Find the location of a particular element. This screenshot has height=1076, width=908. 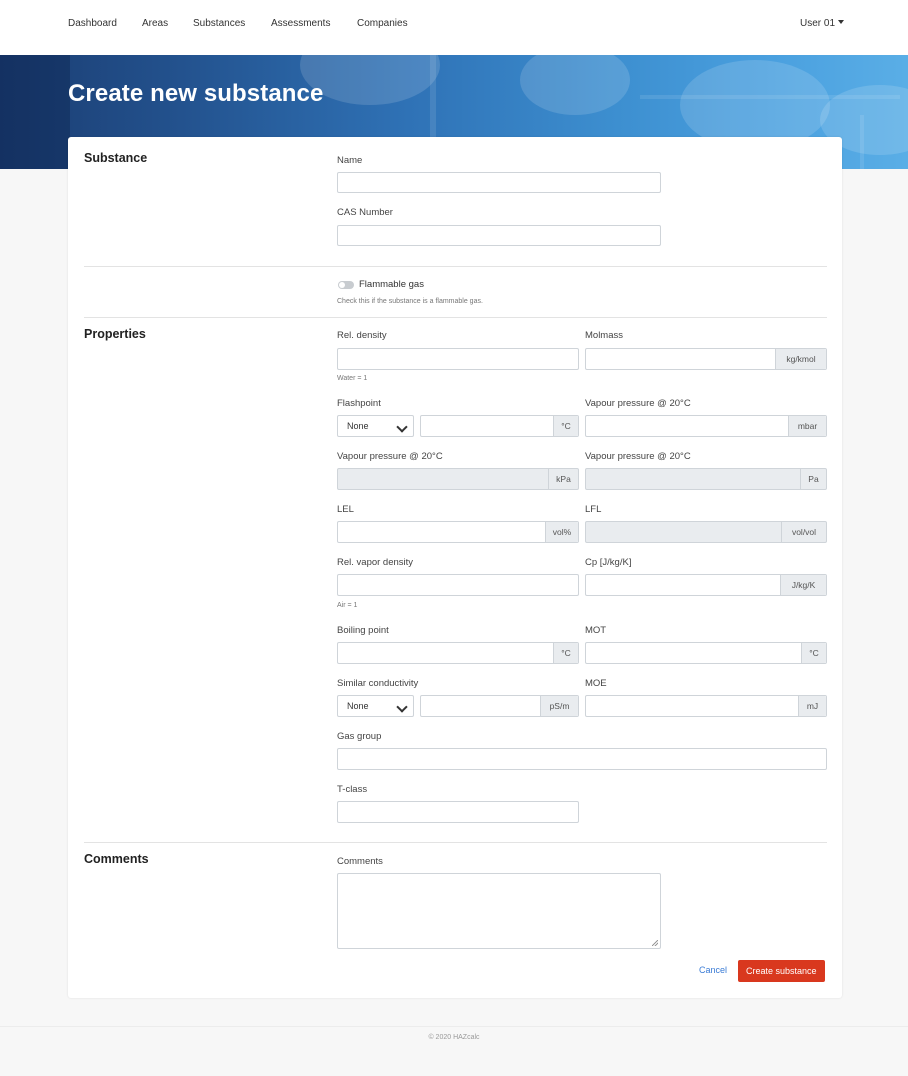

nav-substances: Substances is located at coordinates (219, 23).